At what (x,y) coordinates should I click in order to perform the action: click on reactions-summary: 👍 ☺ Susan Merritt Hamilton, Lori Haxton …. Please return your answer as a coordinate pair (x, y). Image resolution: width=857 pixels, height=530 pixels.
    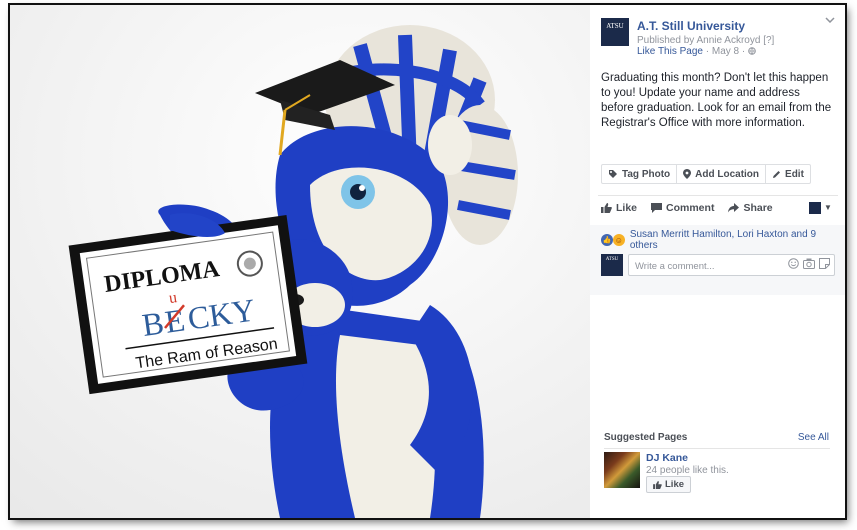
    Looking at the image, I should click on (723, 240).